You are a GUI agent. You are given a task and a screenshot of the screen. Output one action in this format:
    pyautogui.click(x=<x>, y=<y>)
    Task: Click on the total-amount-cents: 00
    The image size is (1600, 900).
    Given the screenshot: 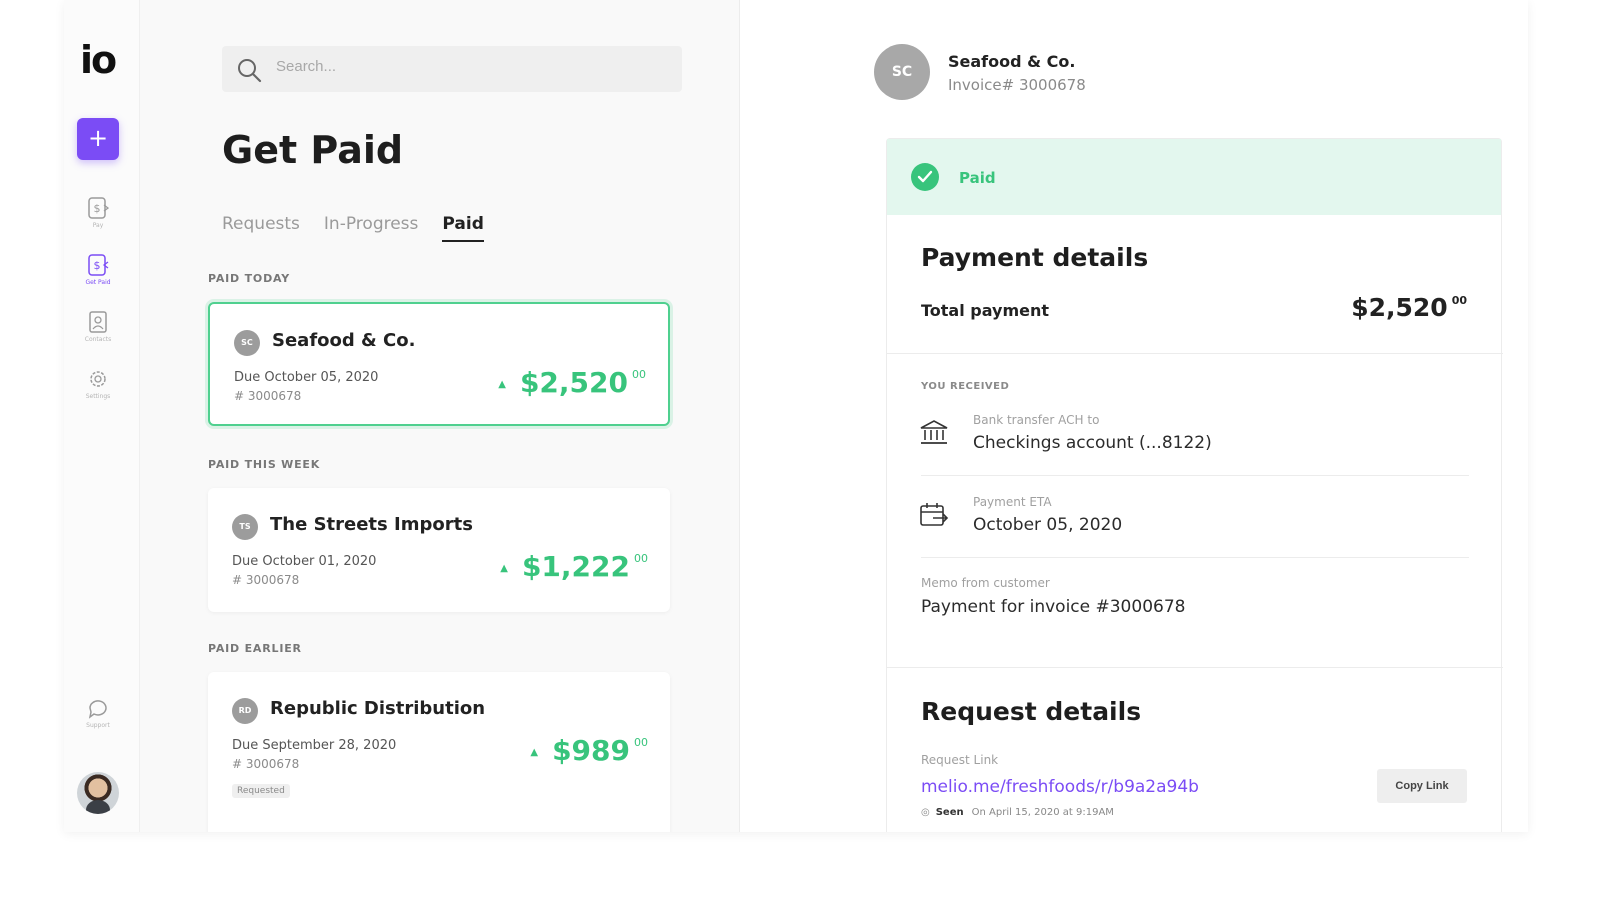 What is the action you would take?
    pyautogui.click(x=1459, y=300)
    